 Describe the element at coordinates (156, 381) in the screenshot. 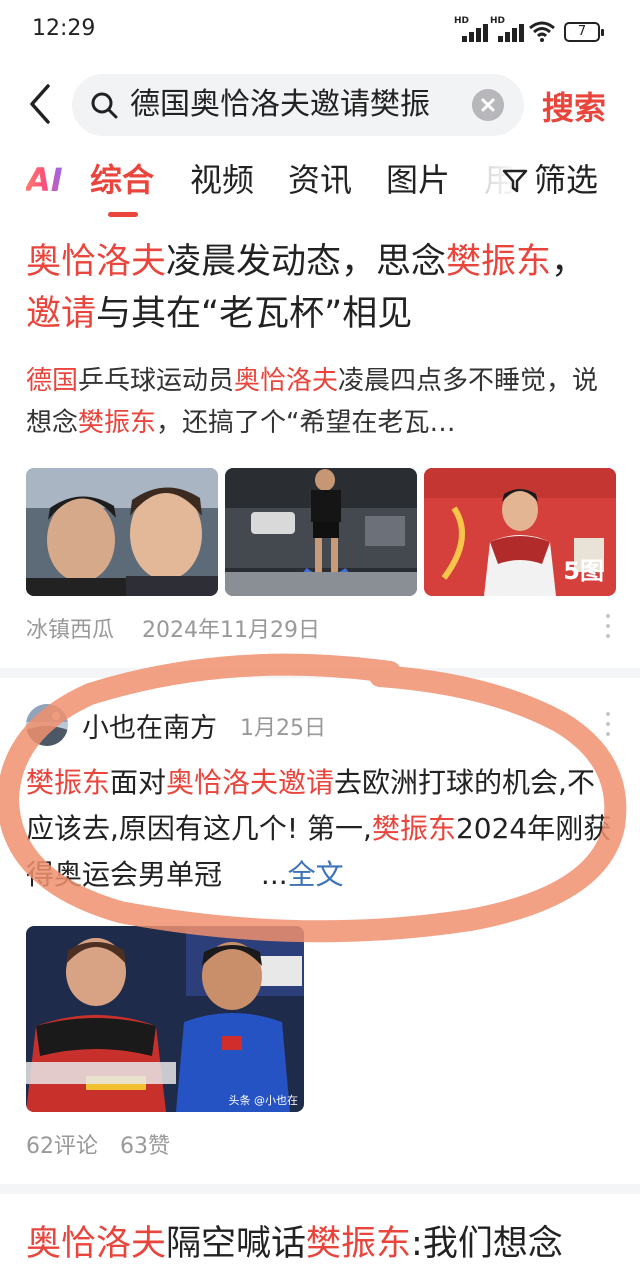

I see `summary-text: 乒乓球运动员` at that location.